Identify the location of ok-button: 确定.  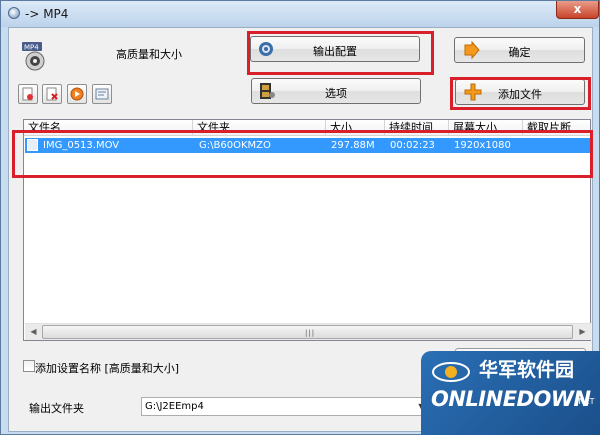
(519, 50).